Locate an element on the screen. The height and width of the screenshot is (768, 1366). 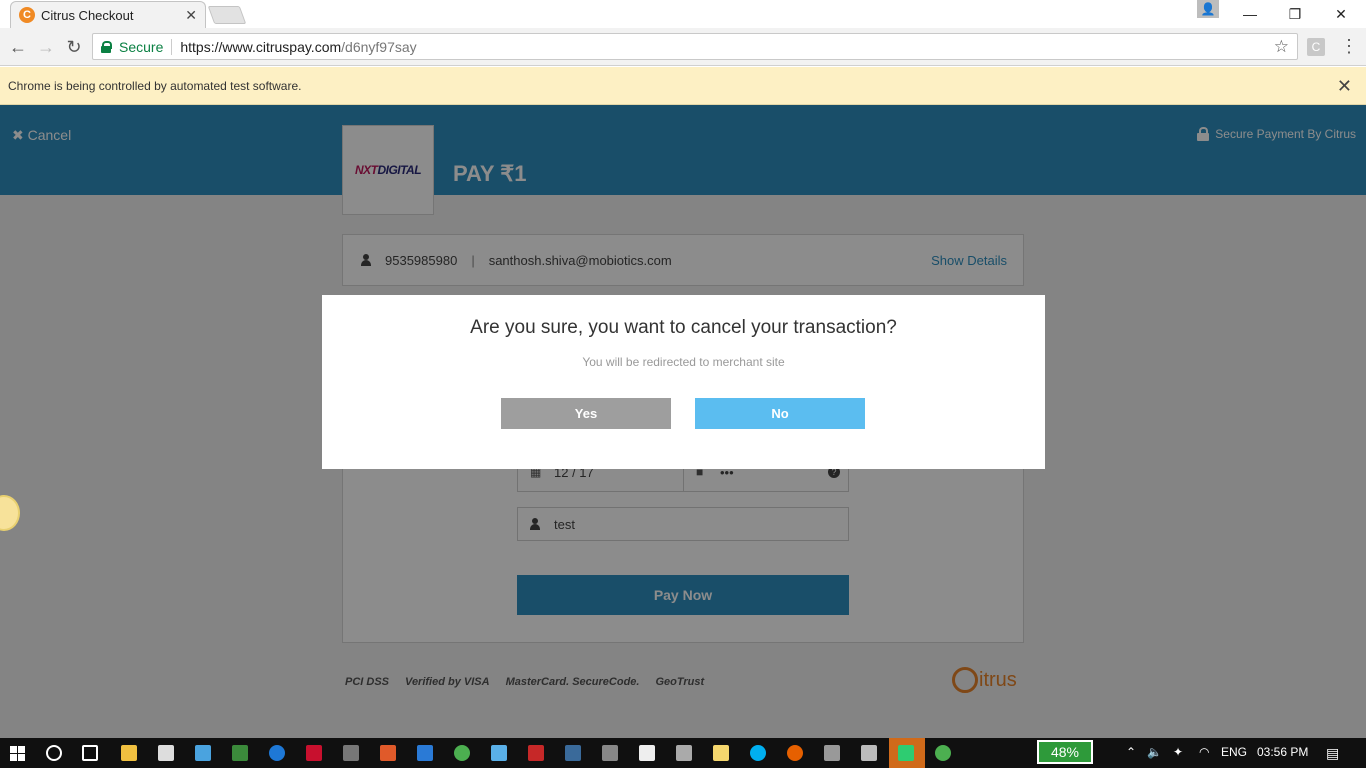
clock: 03:56 PM is located at coordinates (1282, 752).